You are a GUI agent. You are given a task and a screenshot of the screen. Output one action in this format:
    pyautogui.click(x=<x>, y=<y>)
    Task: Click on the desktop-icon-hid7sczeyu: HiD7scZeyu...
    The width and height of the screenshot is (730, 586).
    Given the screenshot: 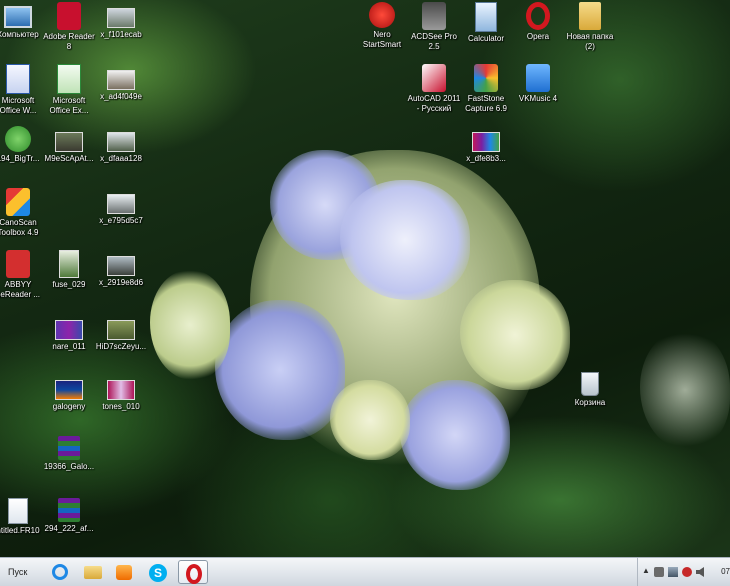 What is the action you would take?
    pyautogui.click(x=121, y=333)
    